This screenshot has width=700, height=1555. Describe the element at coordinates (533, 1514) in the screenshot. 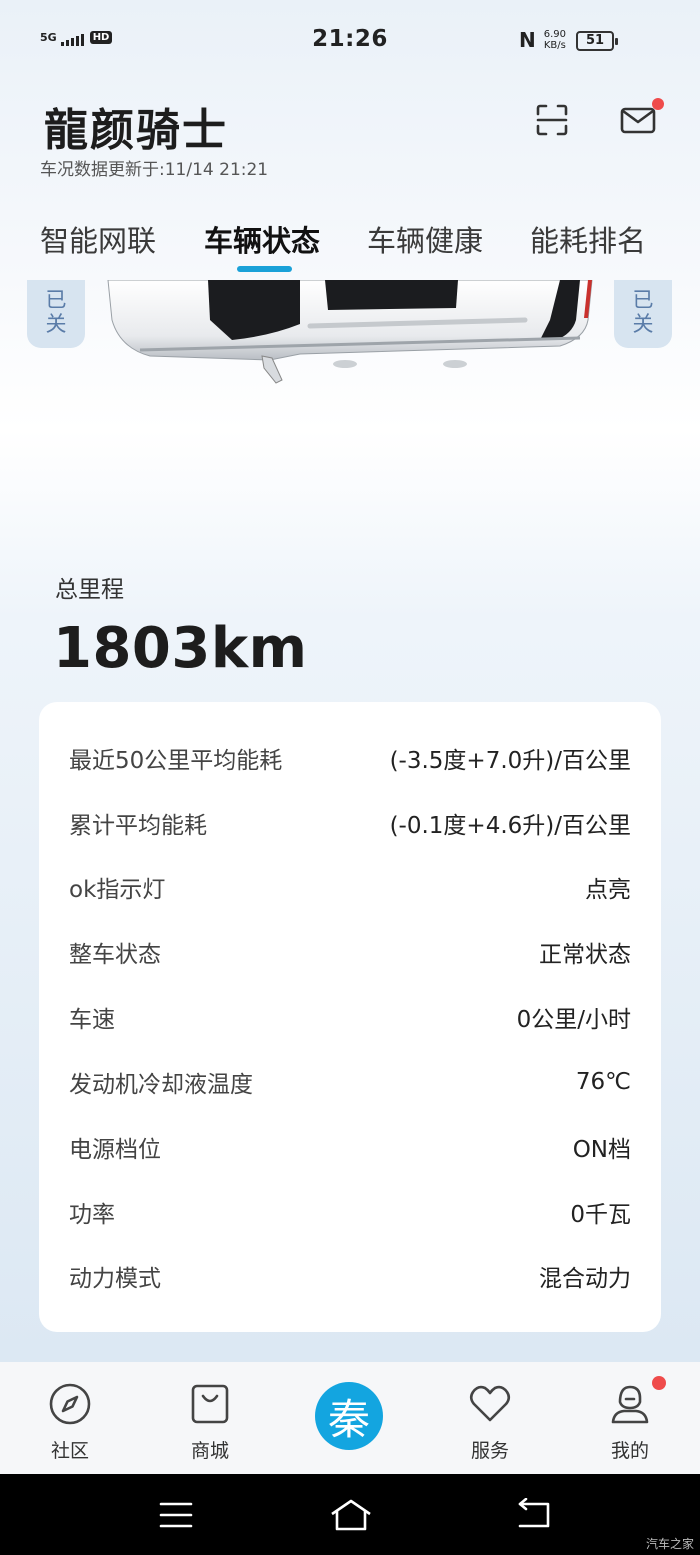

I see `back-icon` at that location.